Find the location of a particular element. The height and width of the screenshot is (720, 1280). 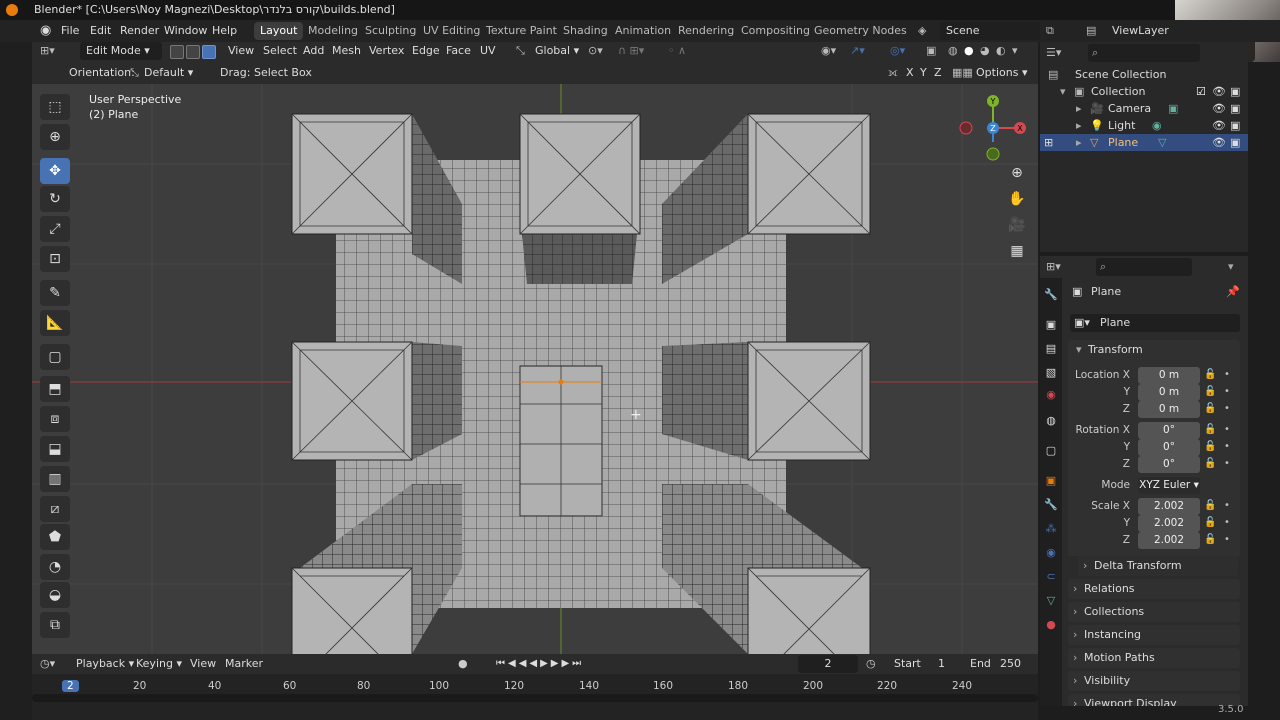

tab-shading: Shading is located at coordinates (585, 31).